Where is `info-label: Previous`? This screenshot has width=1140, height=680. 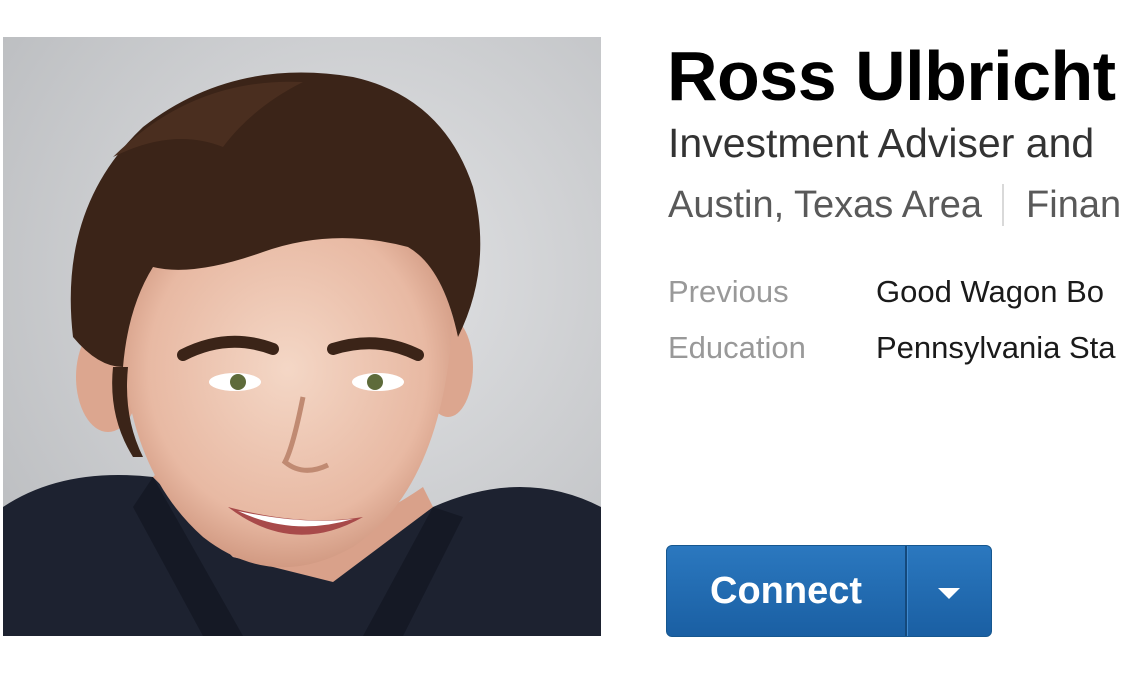
info-label: Previous is located at coordinates (728, 291).